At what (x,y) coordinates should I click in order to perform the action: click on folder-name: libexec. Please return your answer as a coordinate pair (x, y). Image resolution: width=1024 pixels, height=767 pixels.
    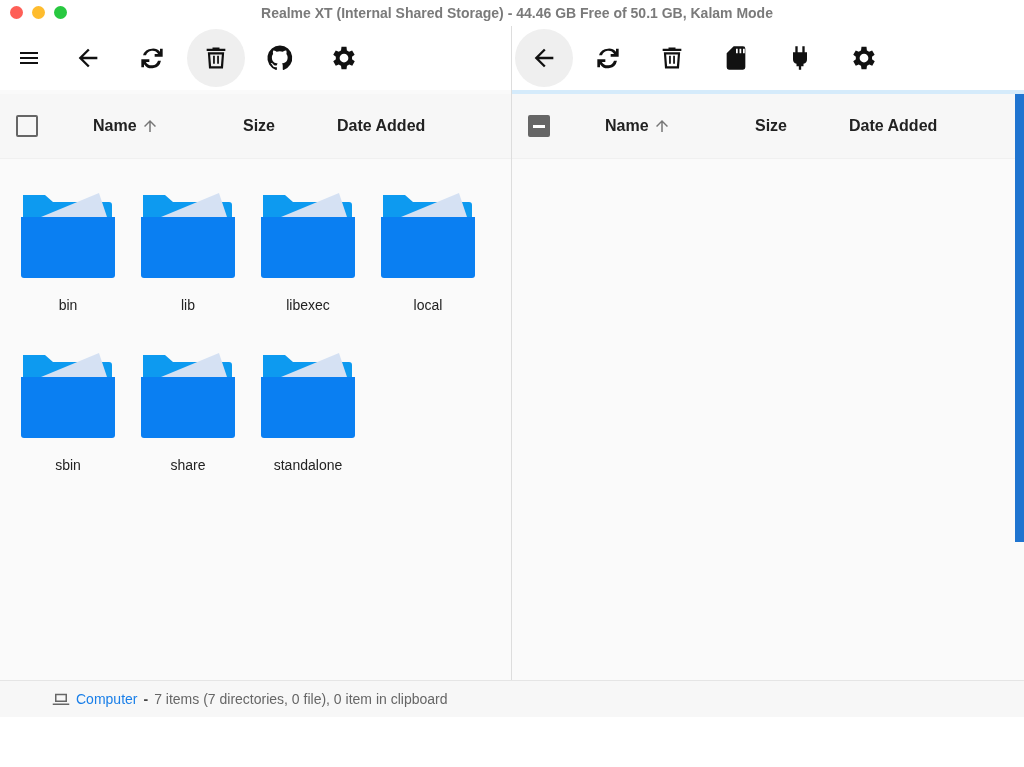
    Looking at the image, I should click on (308, 305).